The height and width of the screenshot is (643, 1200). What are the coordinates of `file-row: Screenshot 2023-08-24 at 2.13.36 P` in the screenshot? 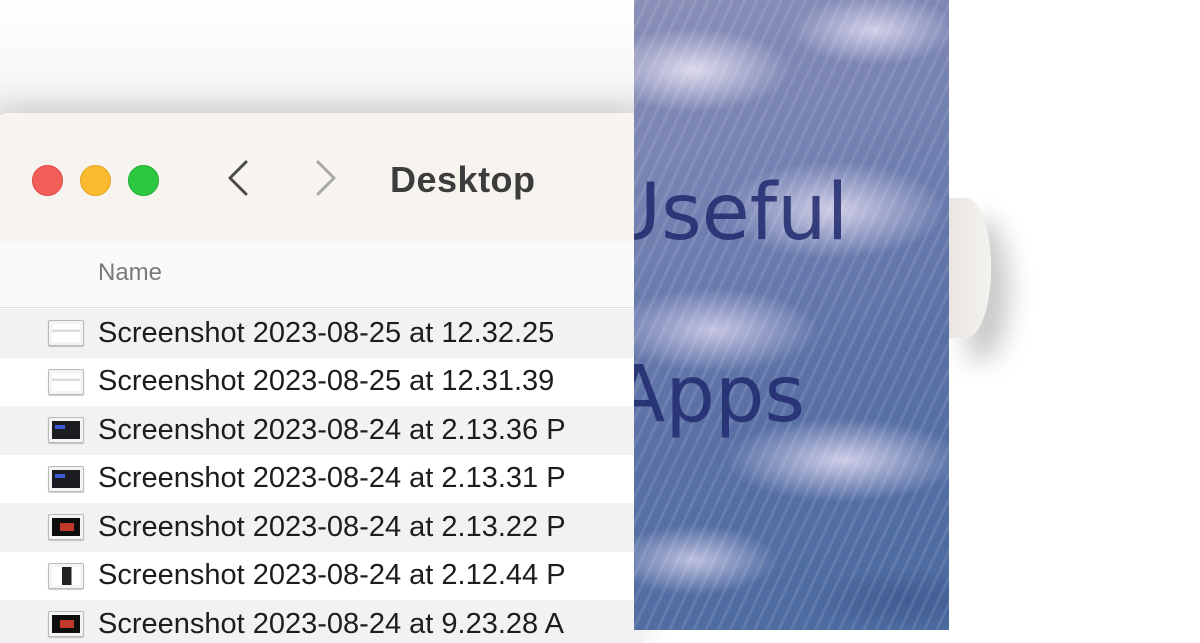 It's located at (322, 430).